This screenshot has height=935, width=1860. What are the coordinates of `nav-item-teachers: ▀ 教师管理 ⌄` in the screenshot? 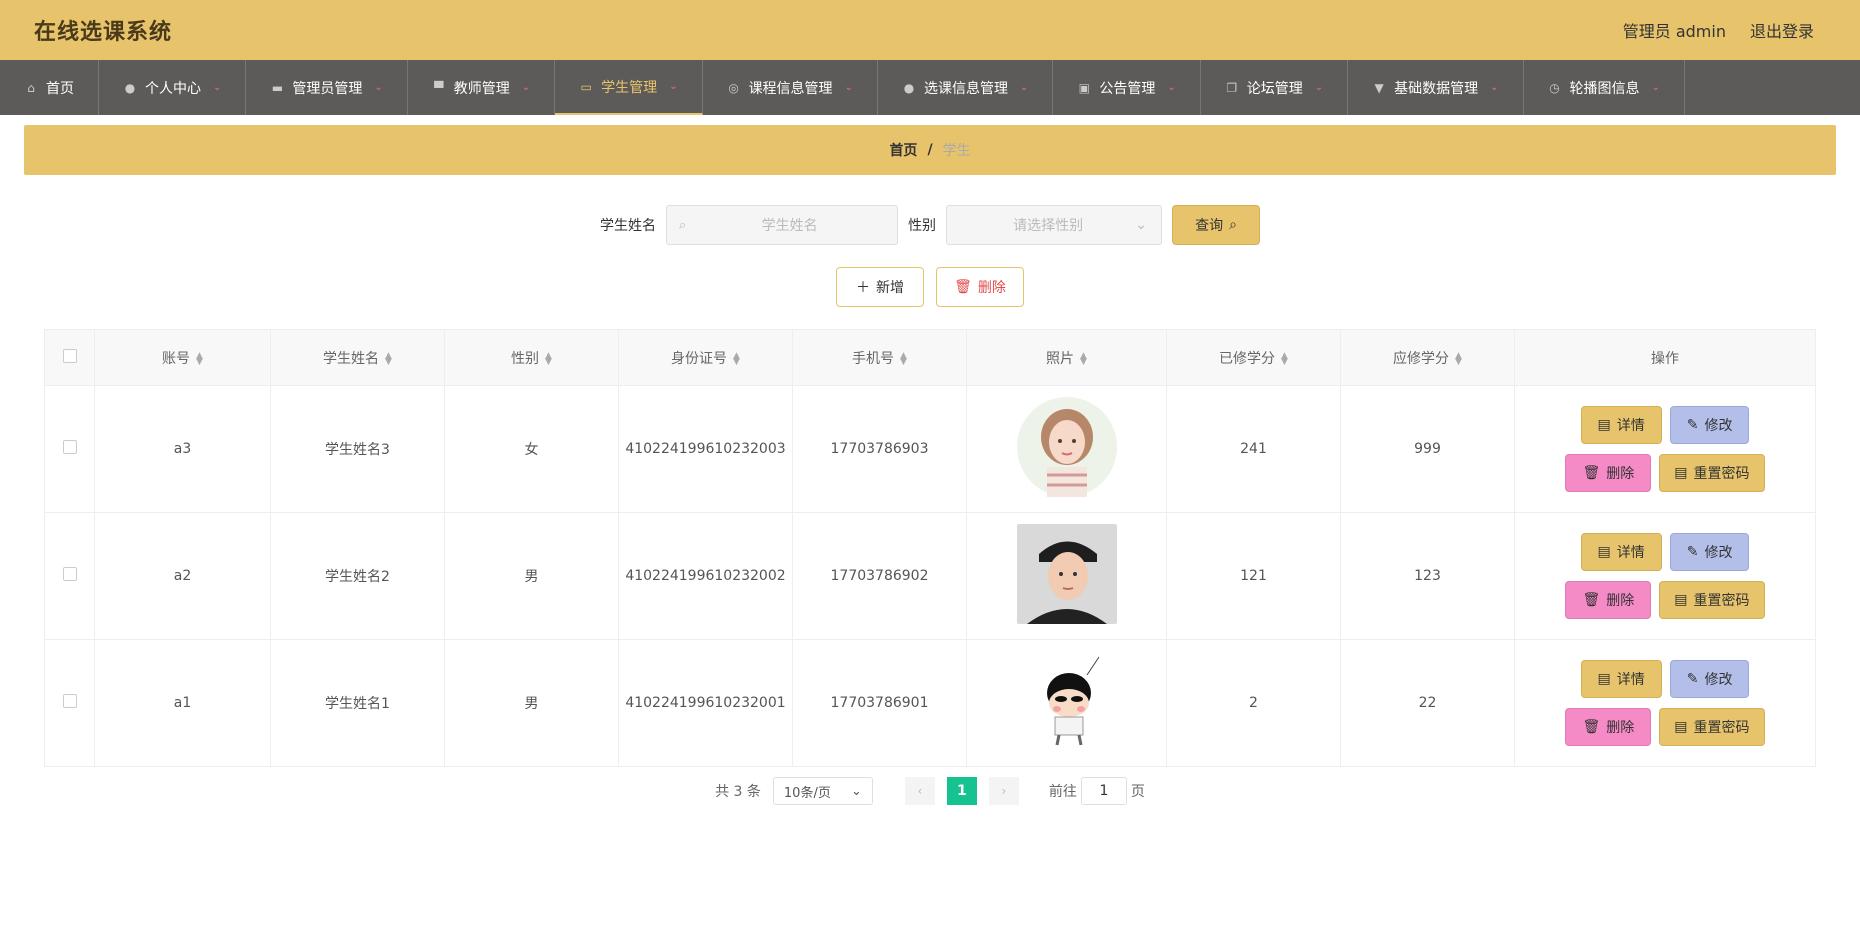 It's located at (482, 87).